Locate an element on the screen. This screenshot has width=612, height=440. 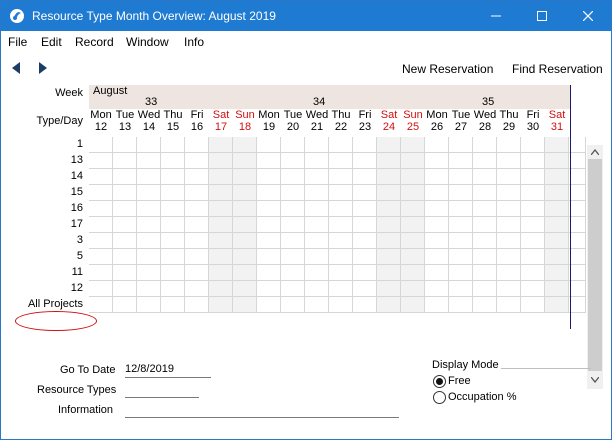
go-to-date-field: 12/8/2019 is located at coordinates (168, 370).